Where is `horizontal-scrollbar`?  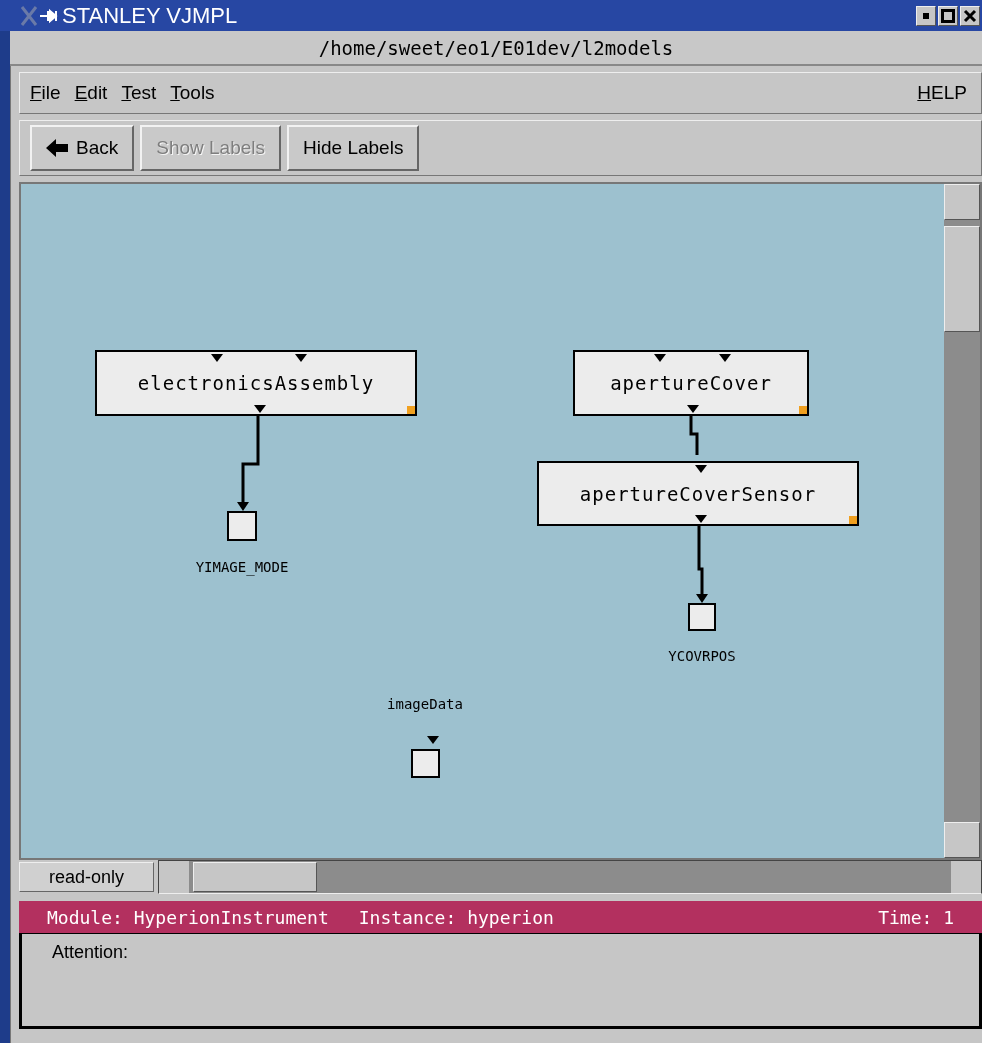 horizontal-scrollbar is located at coordinates (570, 877).